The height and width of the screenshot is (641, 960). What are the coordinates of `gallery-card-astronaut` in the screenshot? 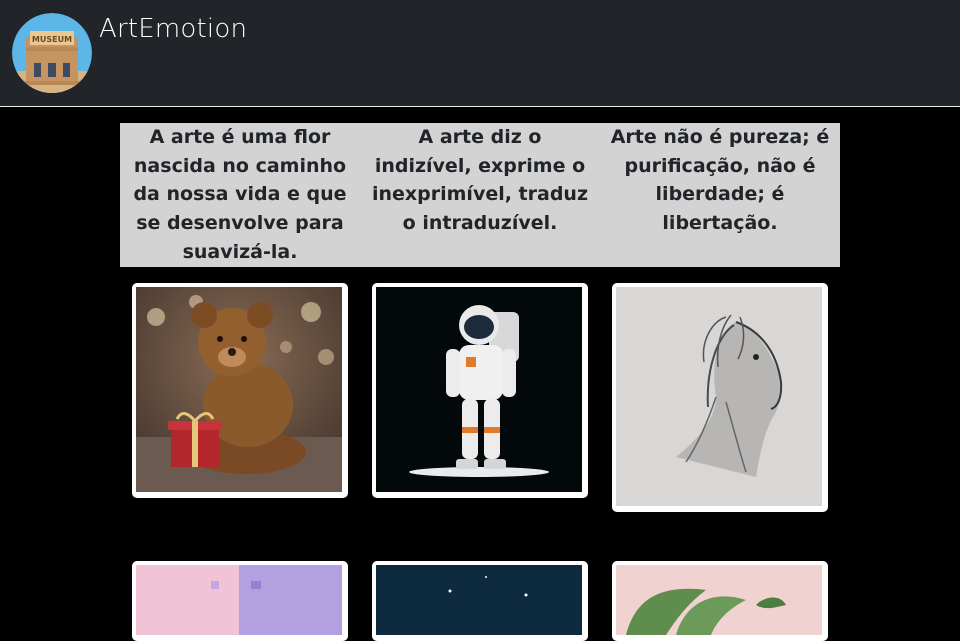 It's located at (480, 390).